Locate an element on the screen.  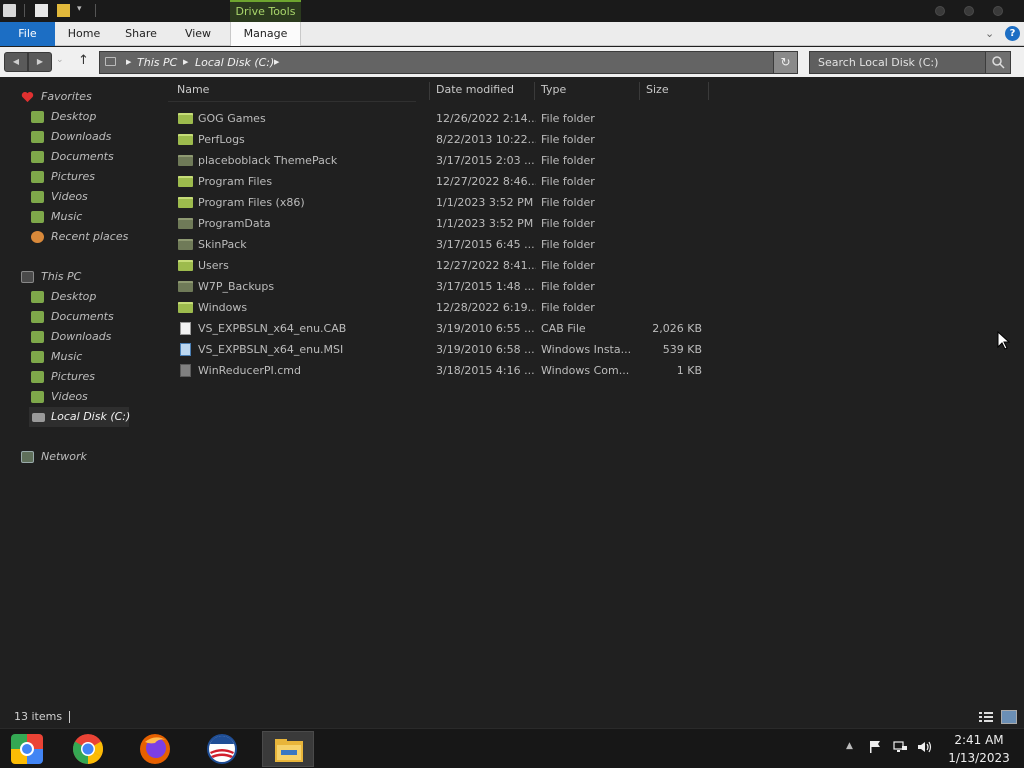
file-size: 2,026 KB is located at coordinates (677, 328).